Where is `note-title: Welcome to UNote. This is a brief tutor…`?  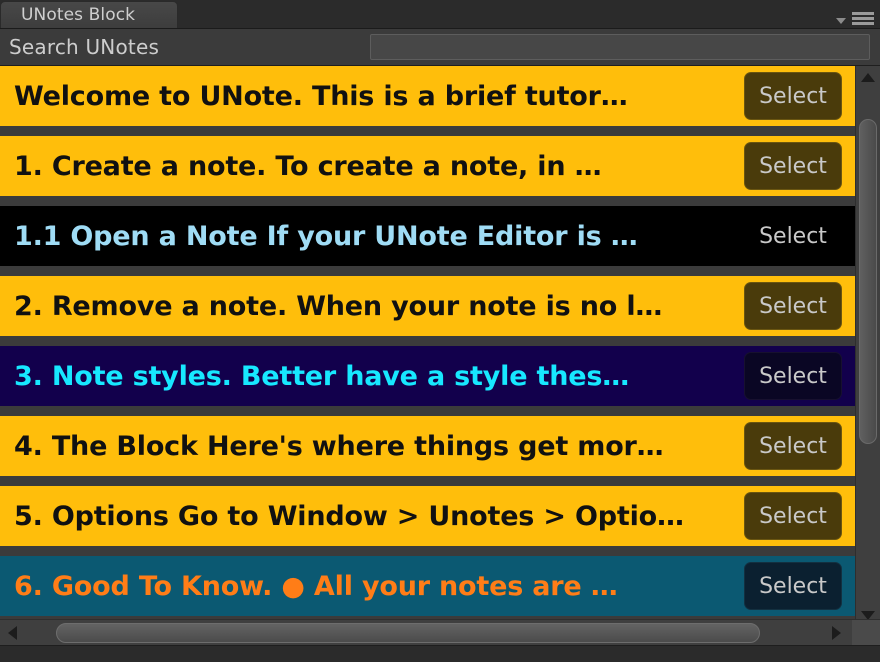 note-title: Welcome to UNote. This is a brief tutor… is located at coordinates (321, 96).